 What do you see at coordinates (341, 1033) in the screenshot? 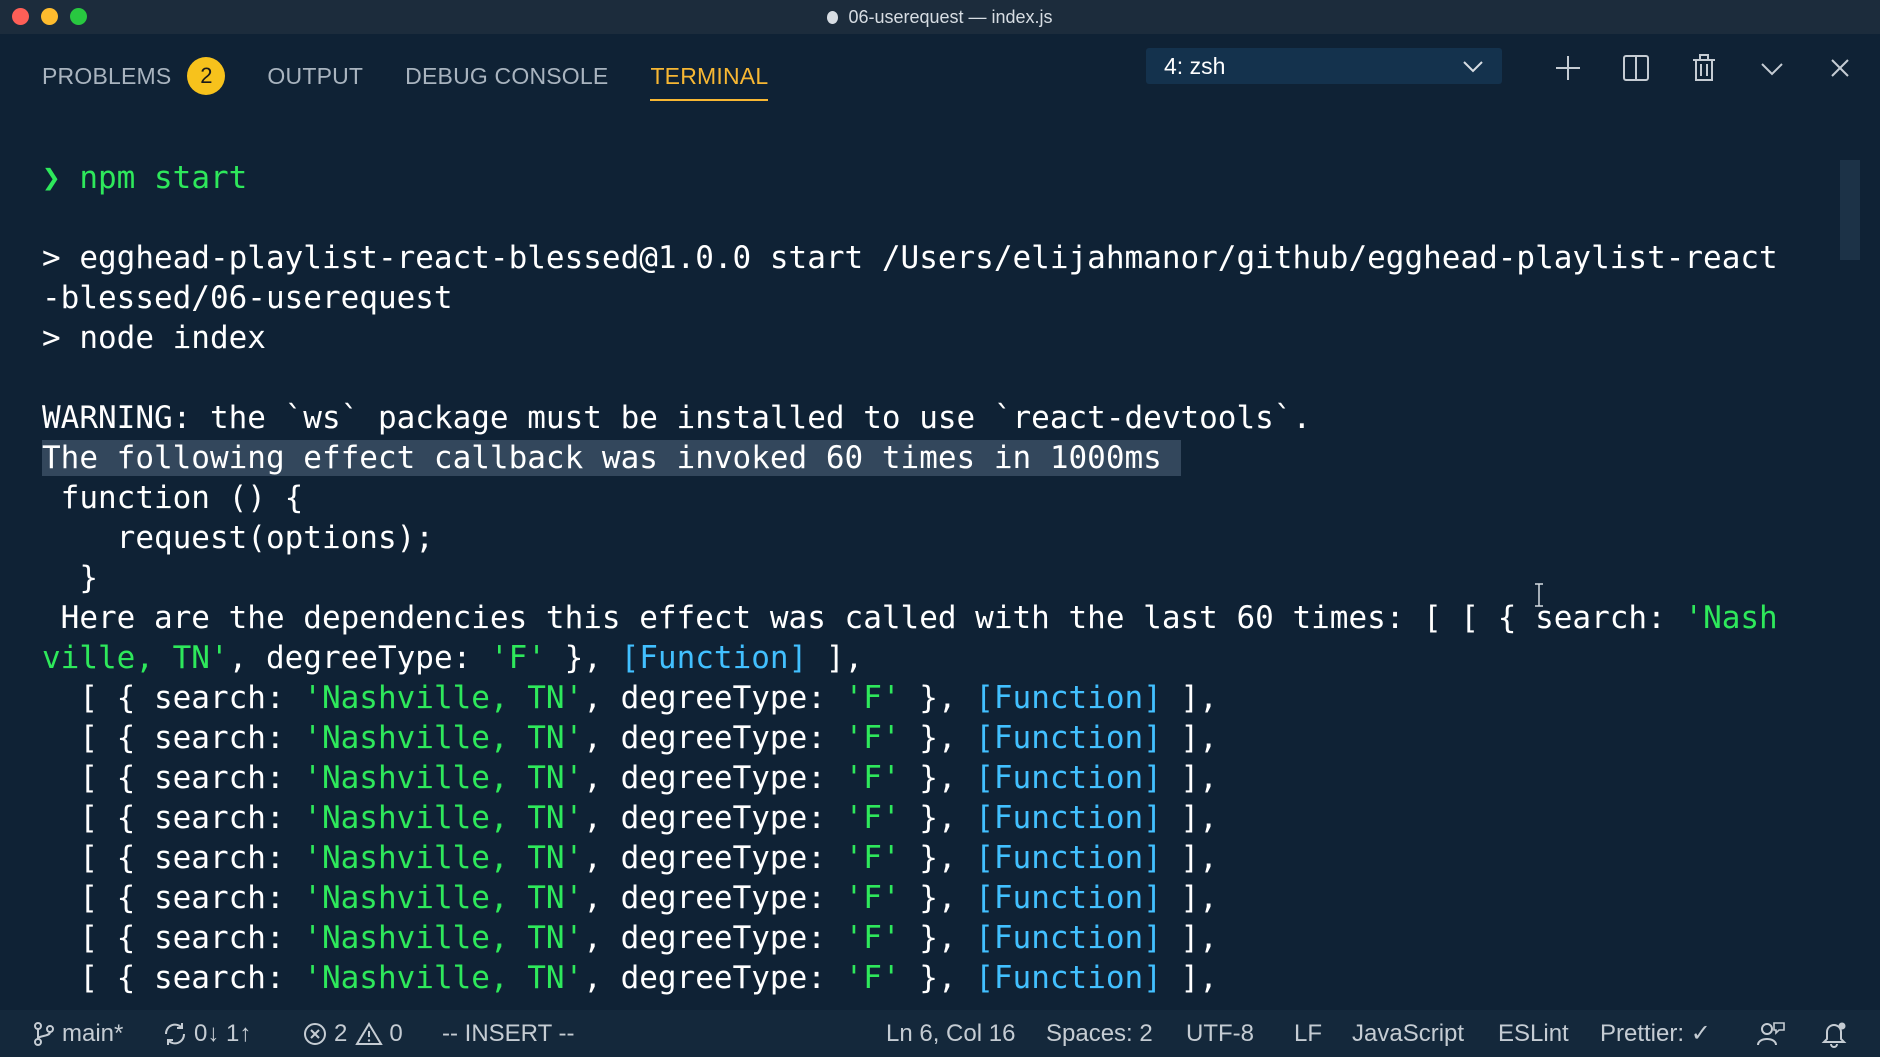
I see `error-count: 2` at bounding box center [341, 1033].